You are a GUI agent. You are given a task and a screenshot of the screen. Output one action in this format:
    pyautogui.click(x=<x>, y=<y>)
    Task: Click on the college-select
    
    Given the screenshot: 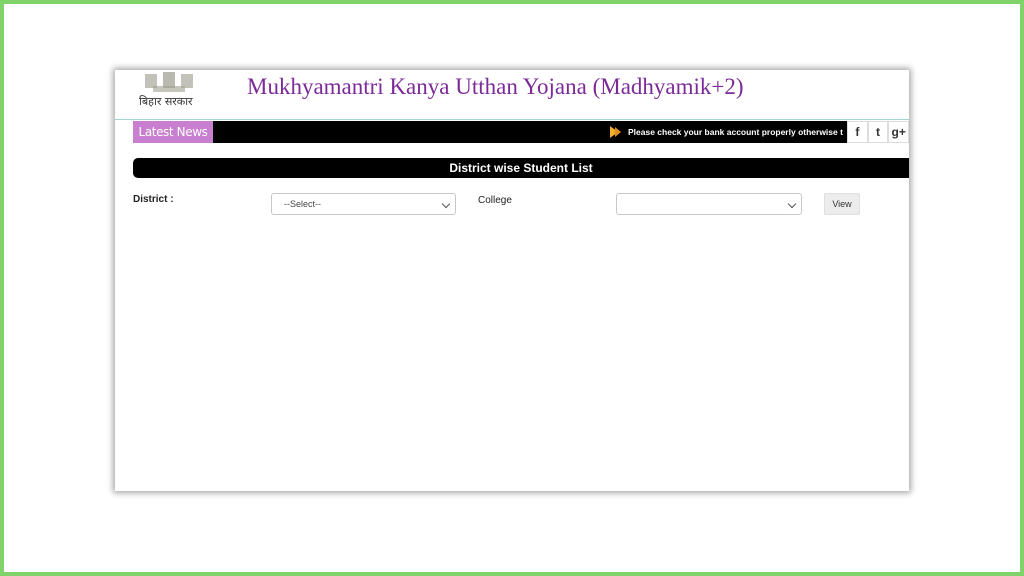 What is the action you would take?
    pyautogui.click(x=709, y=204)
    